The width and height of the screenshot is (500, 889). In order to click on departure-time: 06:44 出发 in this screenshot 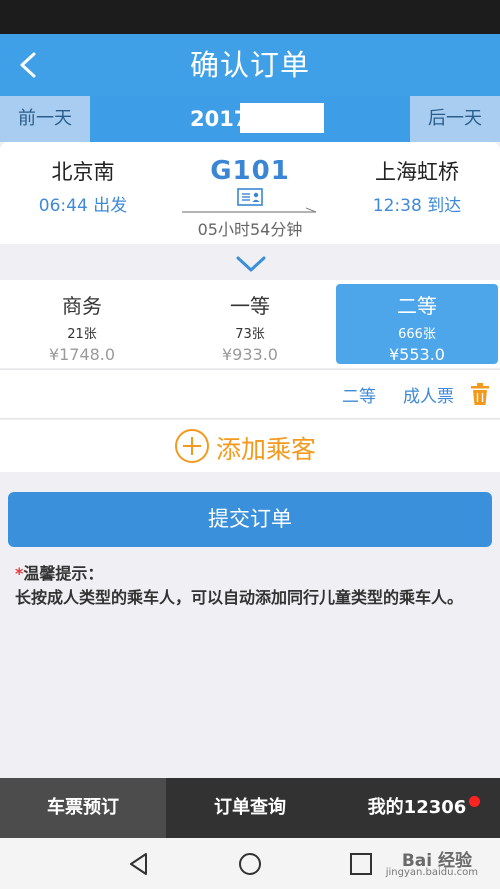, I will do `click(83, 206)`.